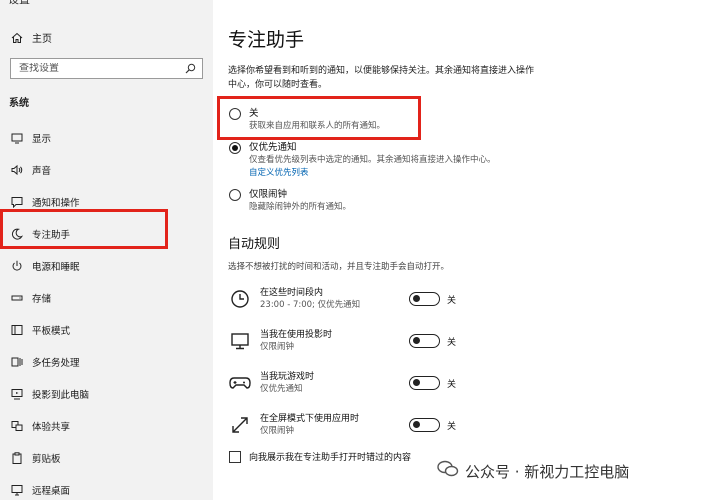 Image resolution: width=709 pixels, height=500 pixels. I want to click on auto-rules-title: 自动规则, so click(254, 244).